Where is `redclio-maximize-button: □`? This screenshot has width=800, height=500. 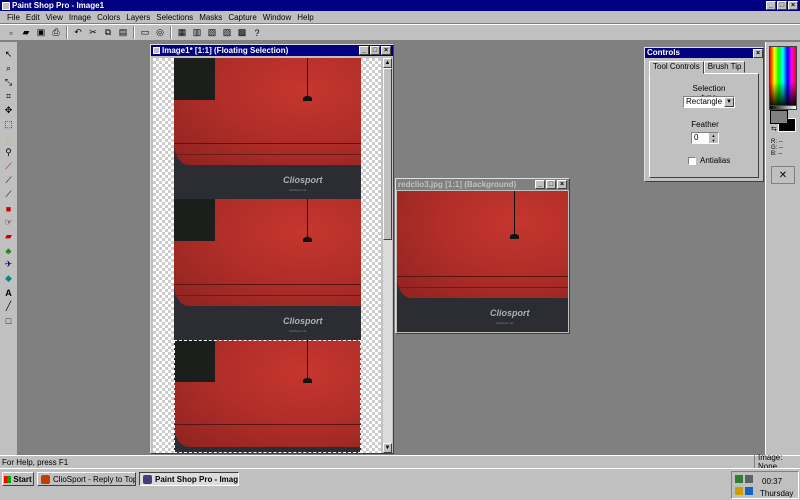
redclio-maximize-button: □ is located at coordinates (551, 184).